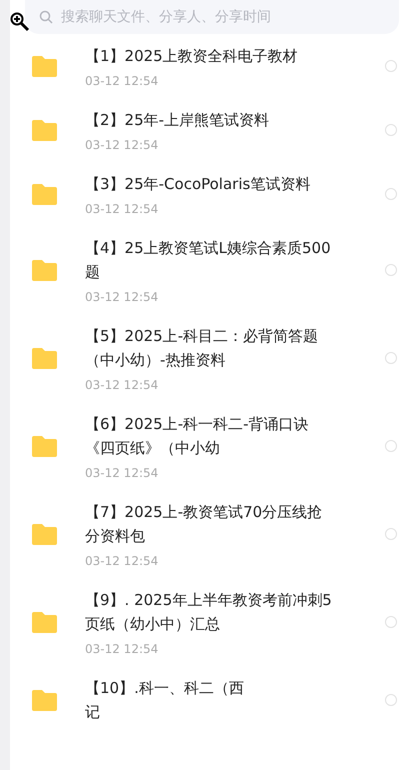 The height and width of the screenshot is (770, 411). I want to click on file-name: 【2】25年-上岸熊笔试资料, so click(235, 120).